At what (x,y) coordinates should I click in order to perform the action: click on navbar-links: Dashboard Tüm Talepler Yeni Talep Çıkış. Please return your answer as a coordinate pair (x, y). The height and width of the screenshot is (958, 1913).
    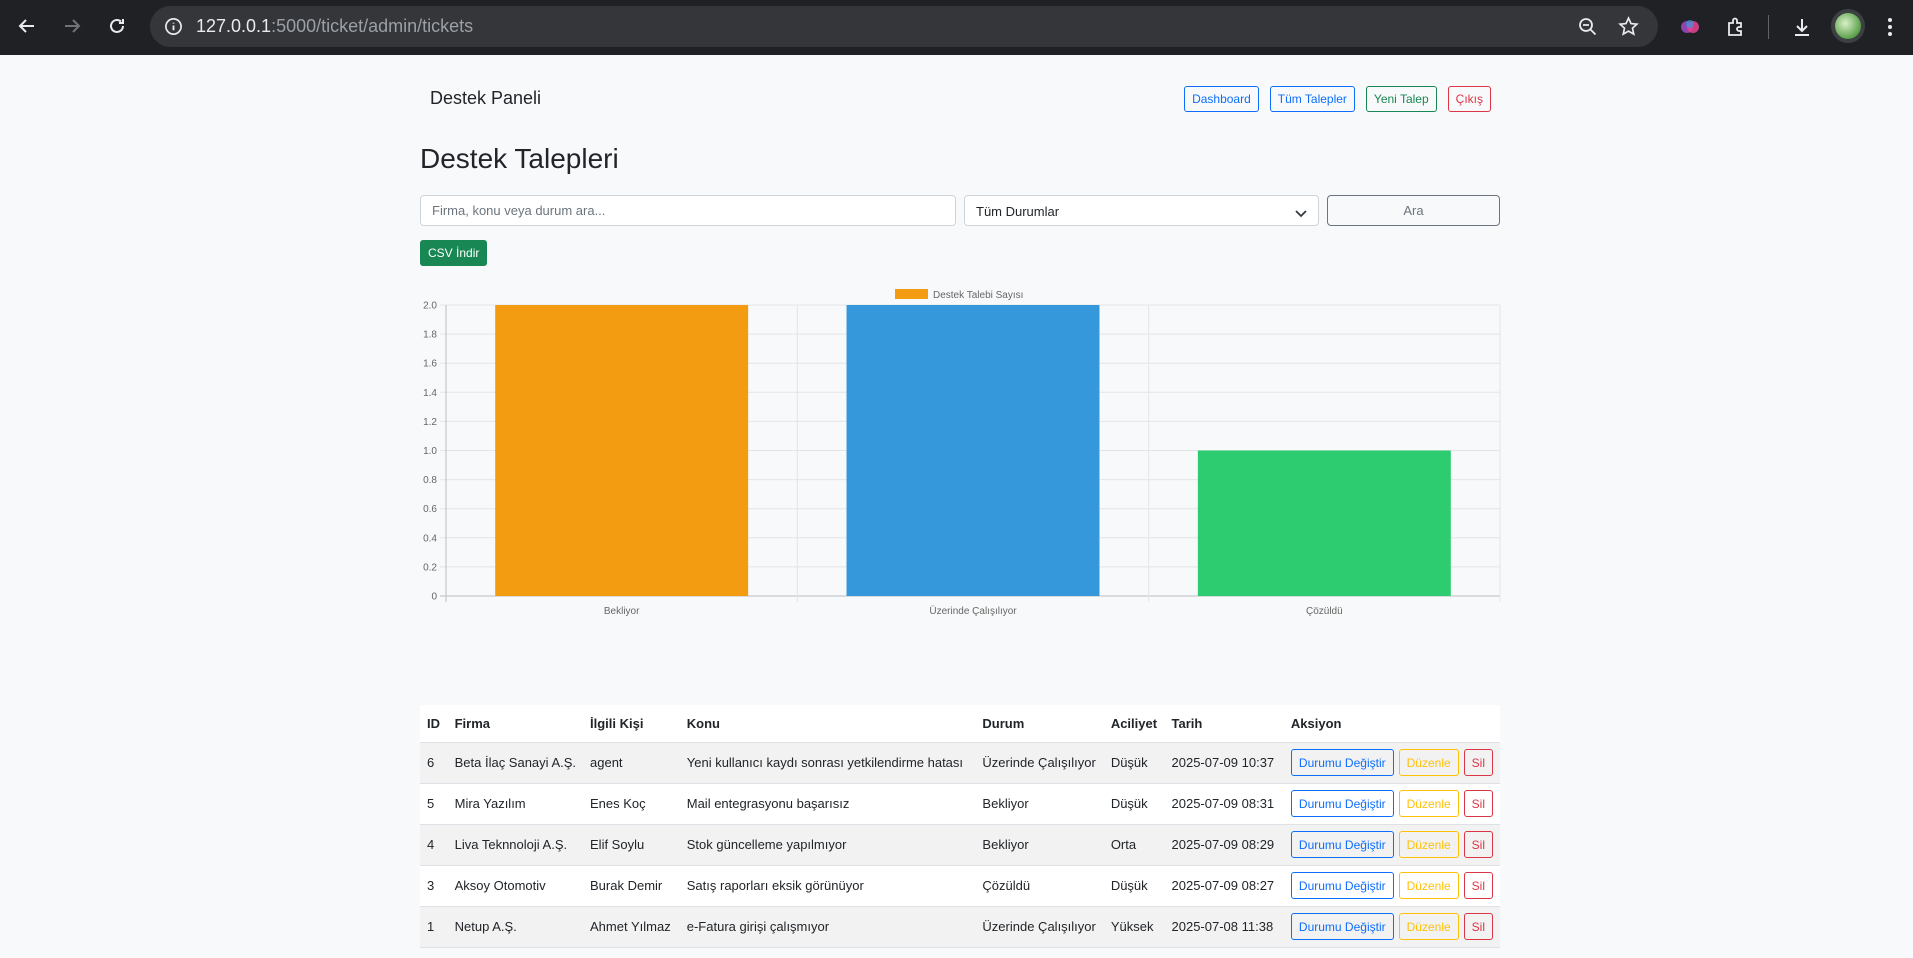
    Looking at the image, I should click on (1337, 99).